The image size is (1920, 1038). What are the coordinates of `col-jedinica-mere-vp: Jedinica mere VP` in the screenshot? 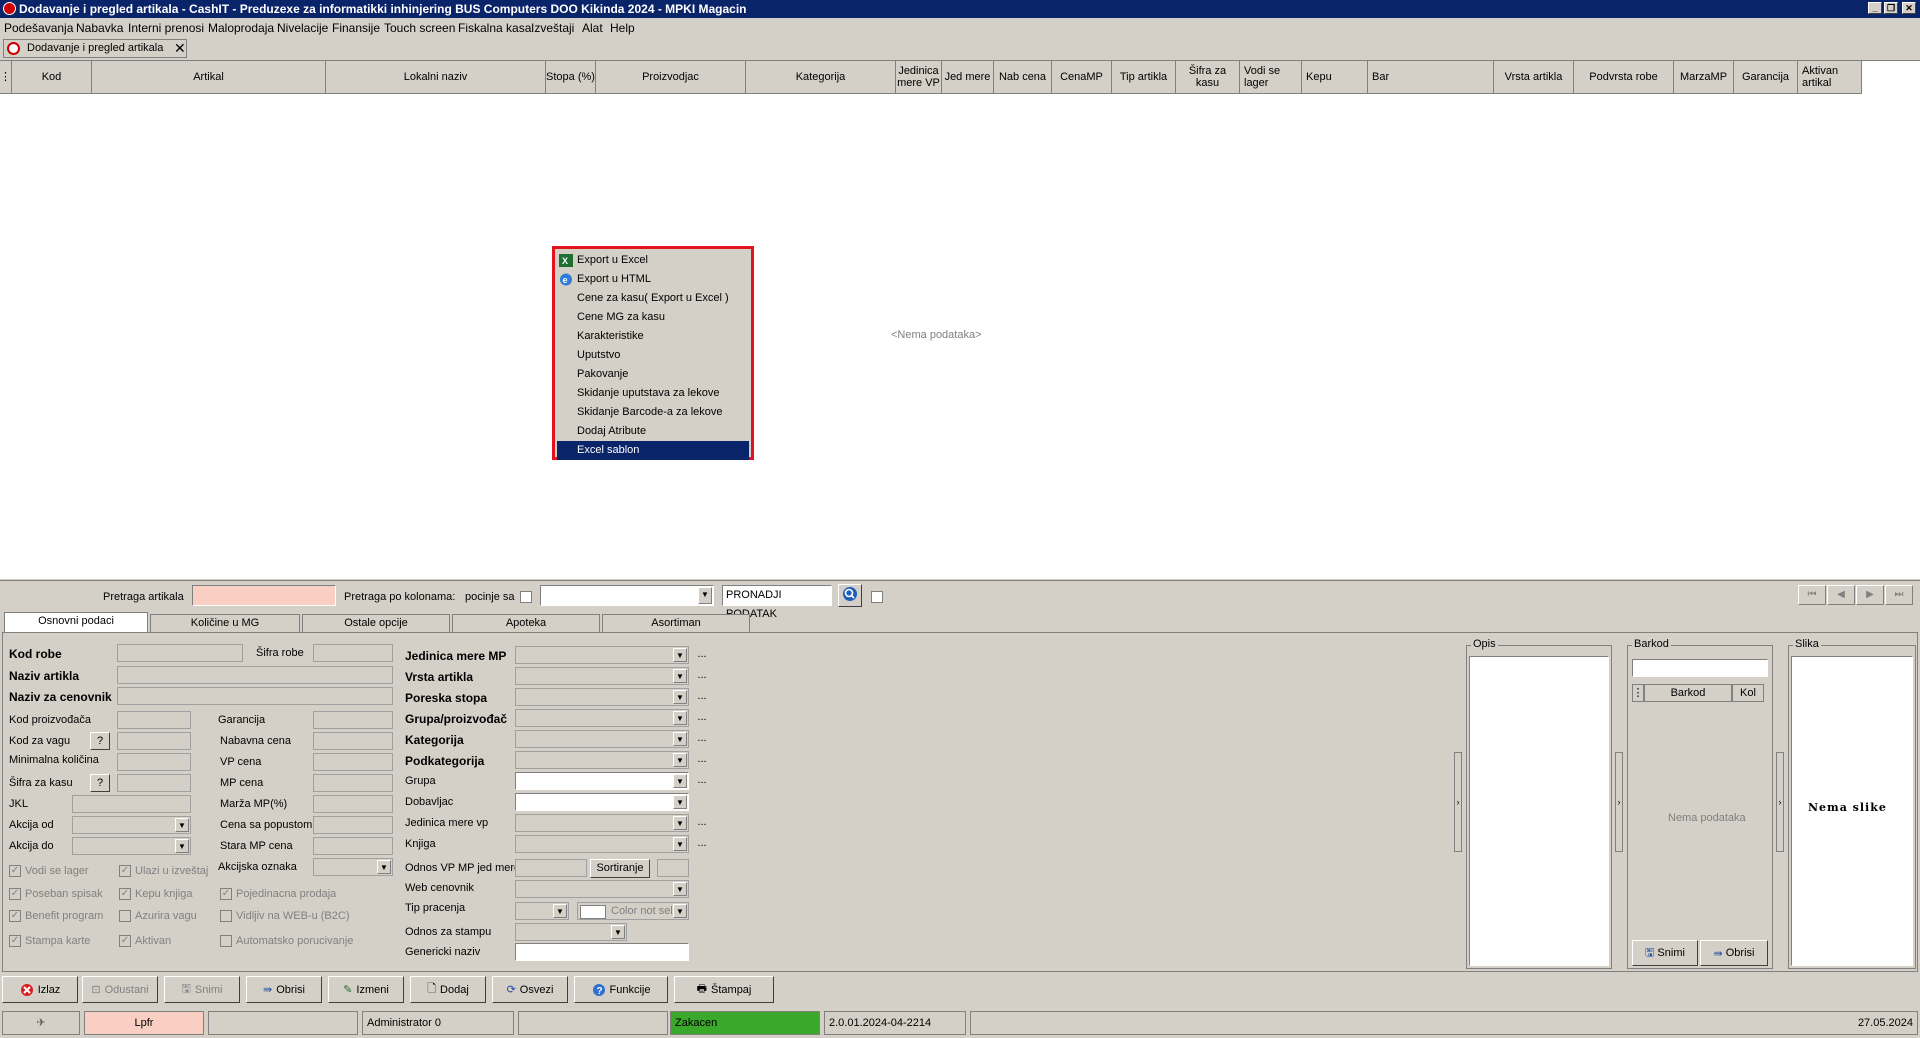 It's located at (919, 77).